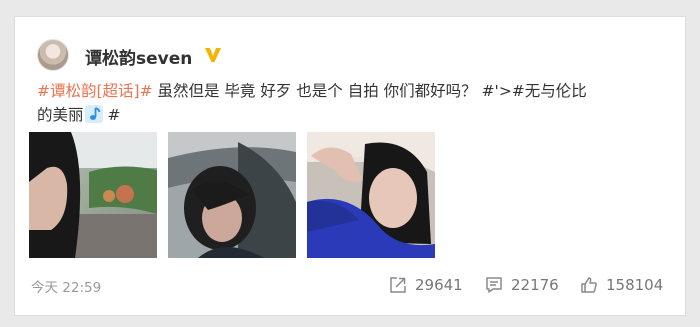 This screenshot has height=327, width=700. I want to click on comment-button: 22176, so click(522, 285).